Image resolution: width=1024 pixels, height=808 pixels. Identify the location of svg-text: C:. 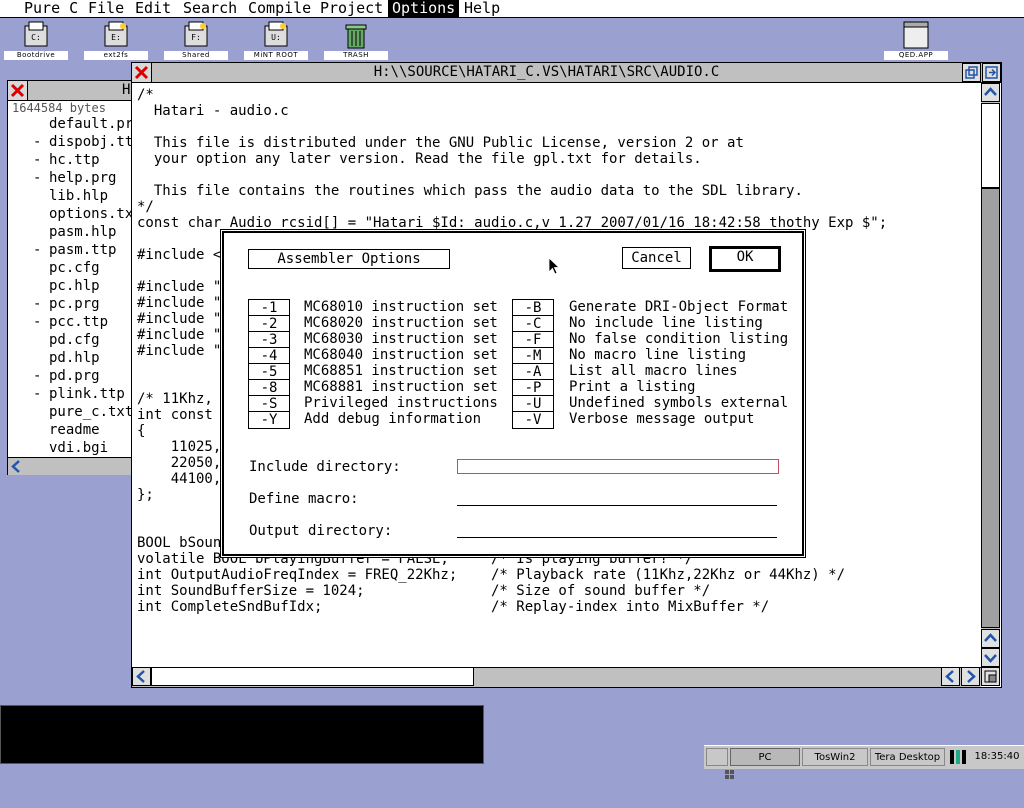
(36, 37).